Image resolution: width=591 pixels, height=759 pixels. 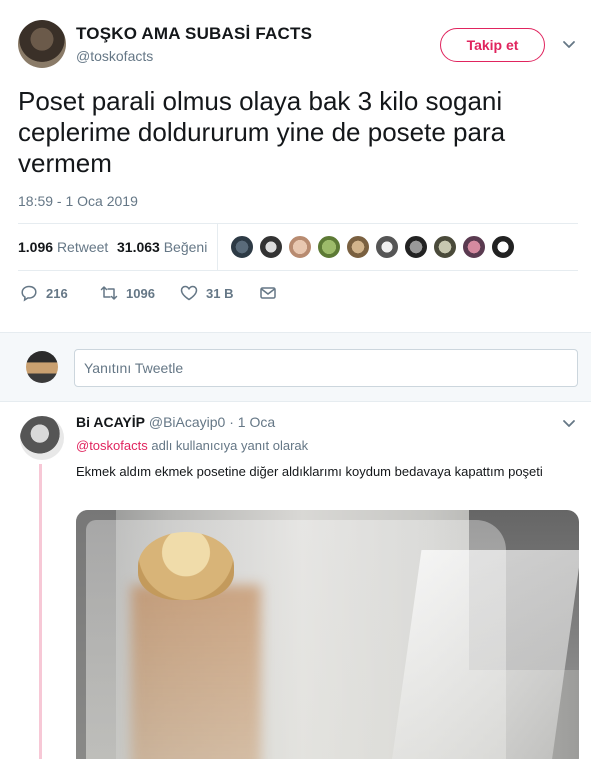 What do you see at coordinates (484, 654) in the screenshot?
I see `bag-fold` at bounding box center [484, 654].